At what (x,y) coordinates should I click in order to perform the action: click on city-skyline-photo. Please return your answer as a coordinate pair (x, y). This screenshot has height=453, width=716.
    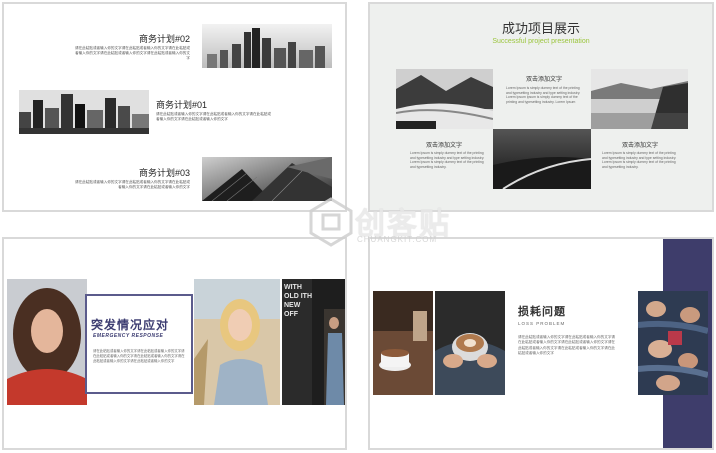
    Looking at the image, I should click on (267, 46).